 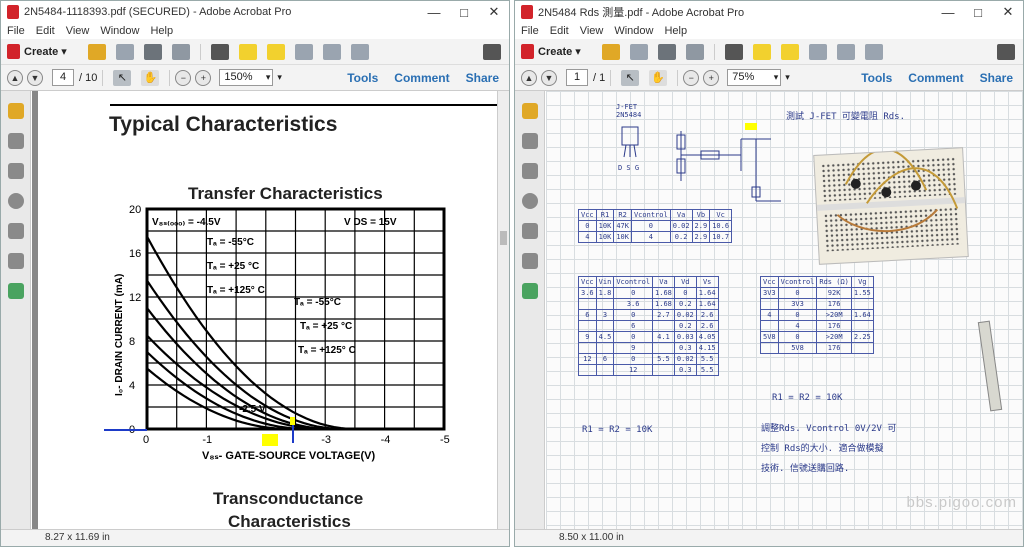 What do you see at coordinates (63, 77) in the screenshot?
I see `page-number-input: 4` at bounding box center [63, 77].